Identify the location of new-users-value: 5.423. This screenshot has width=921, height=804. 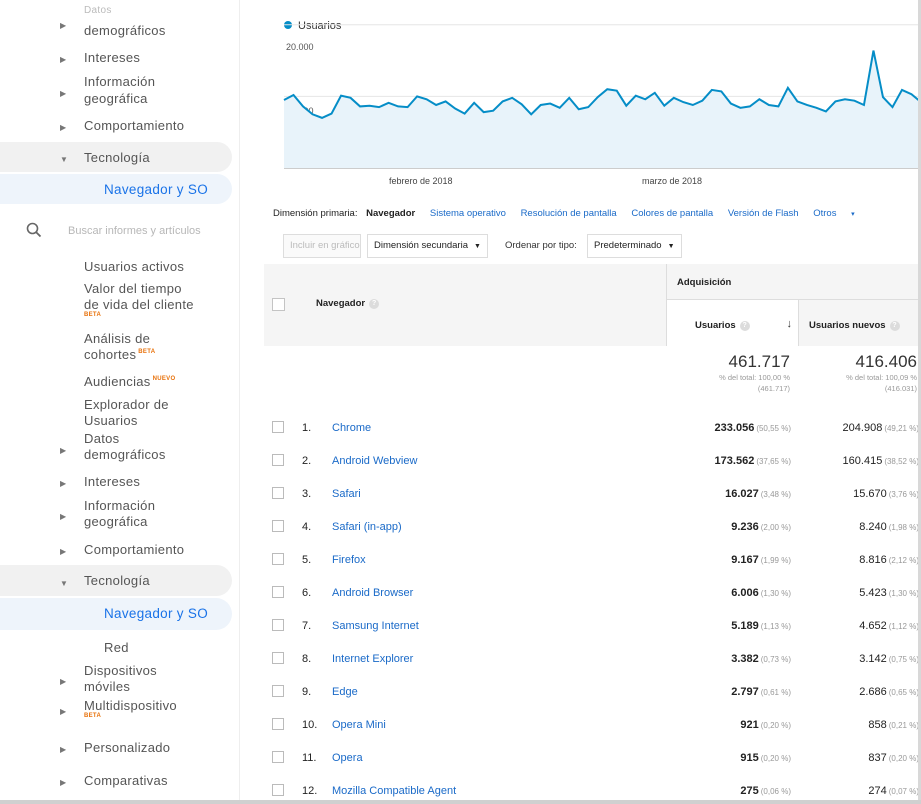
(873, 593).